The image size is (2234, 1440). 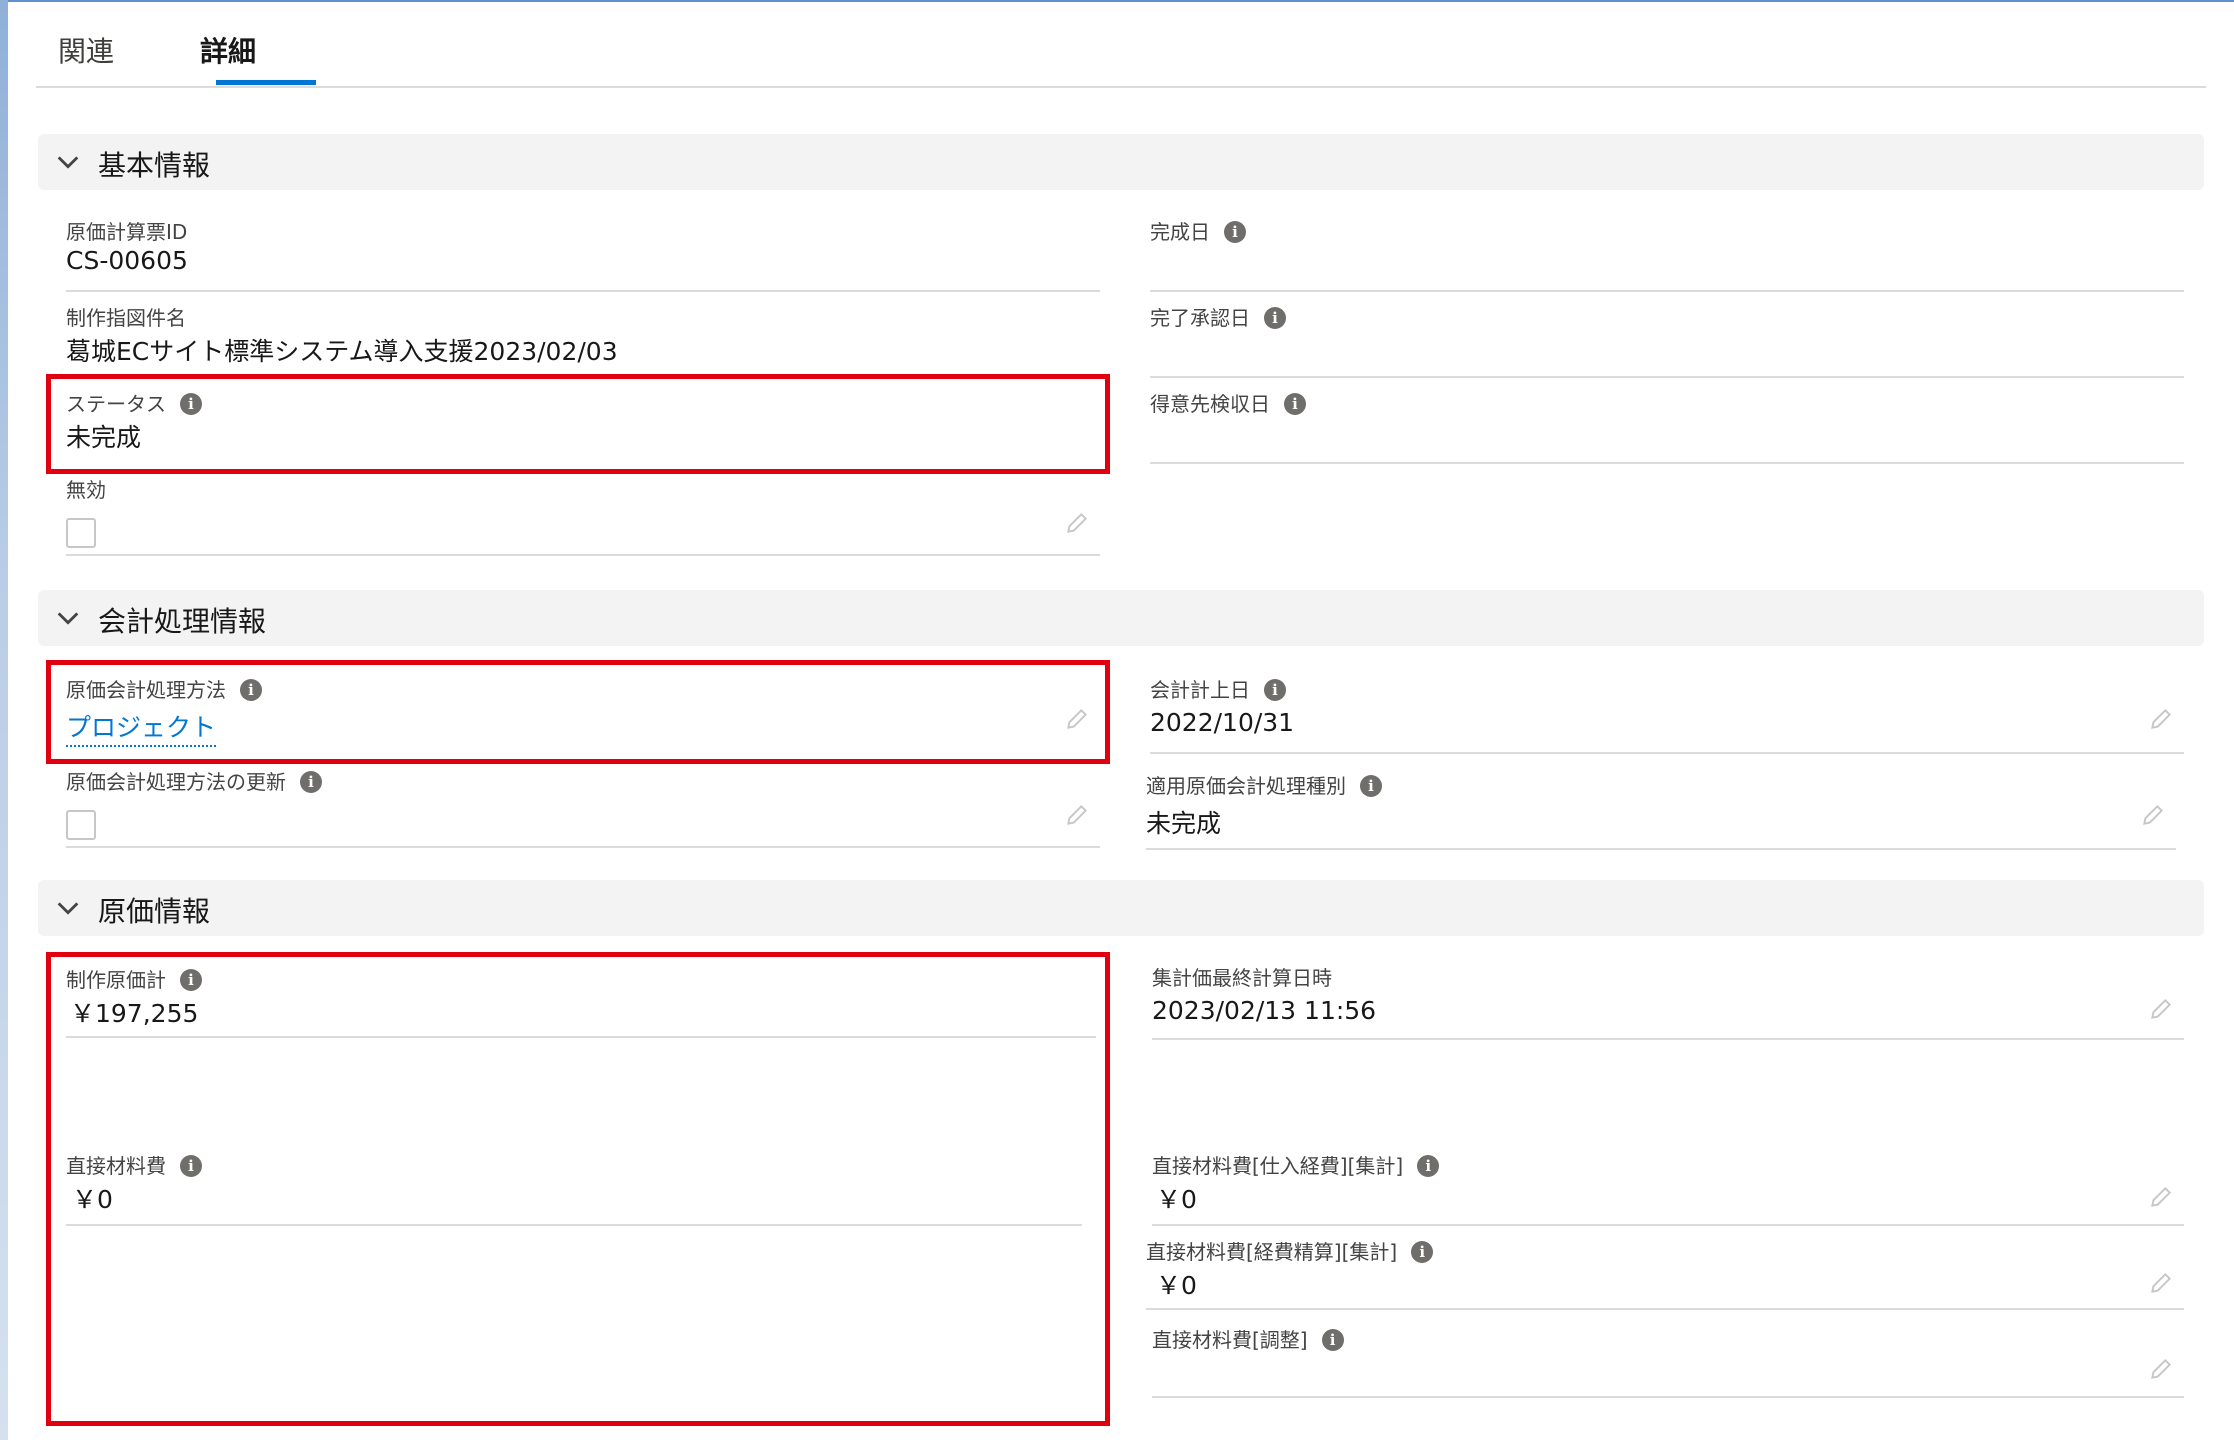 I want to click on field-label: 直接材料費[調整] i, so click(x=1248, y=1338).